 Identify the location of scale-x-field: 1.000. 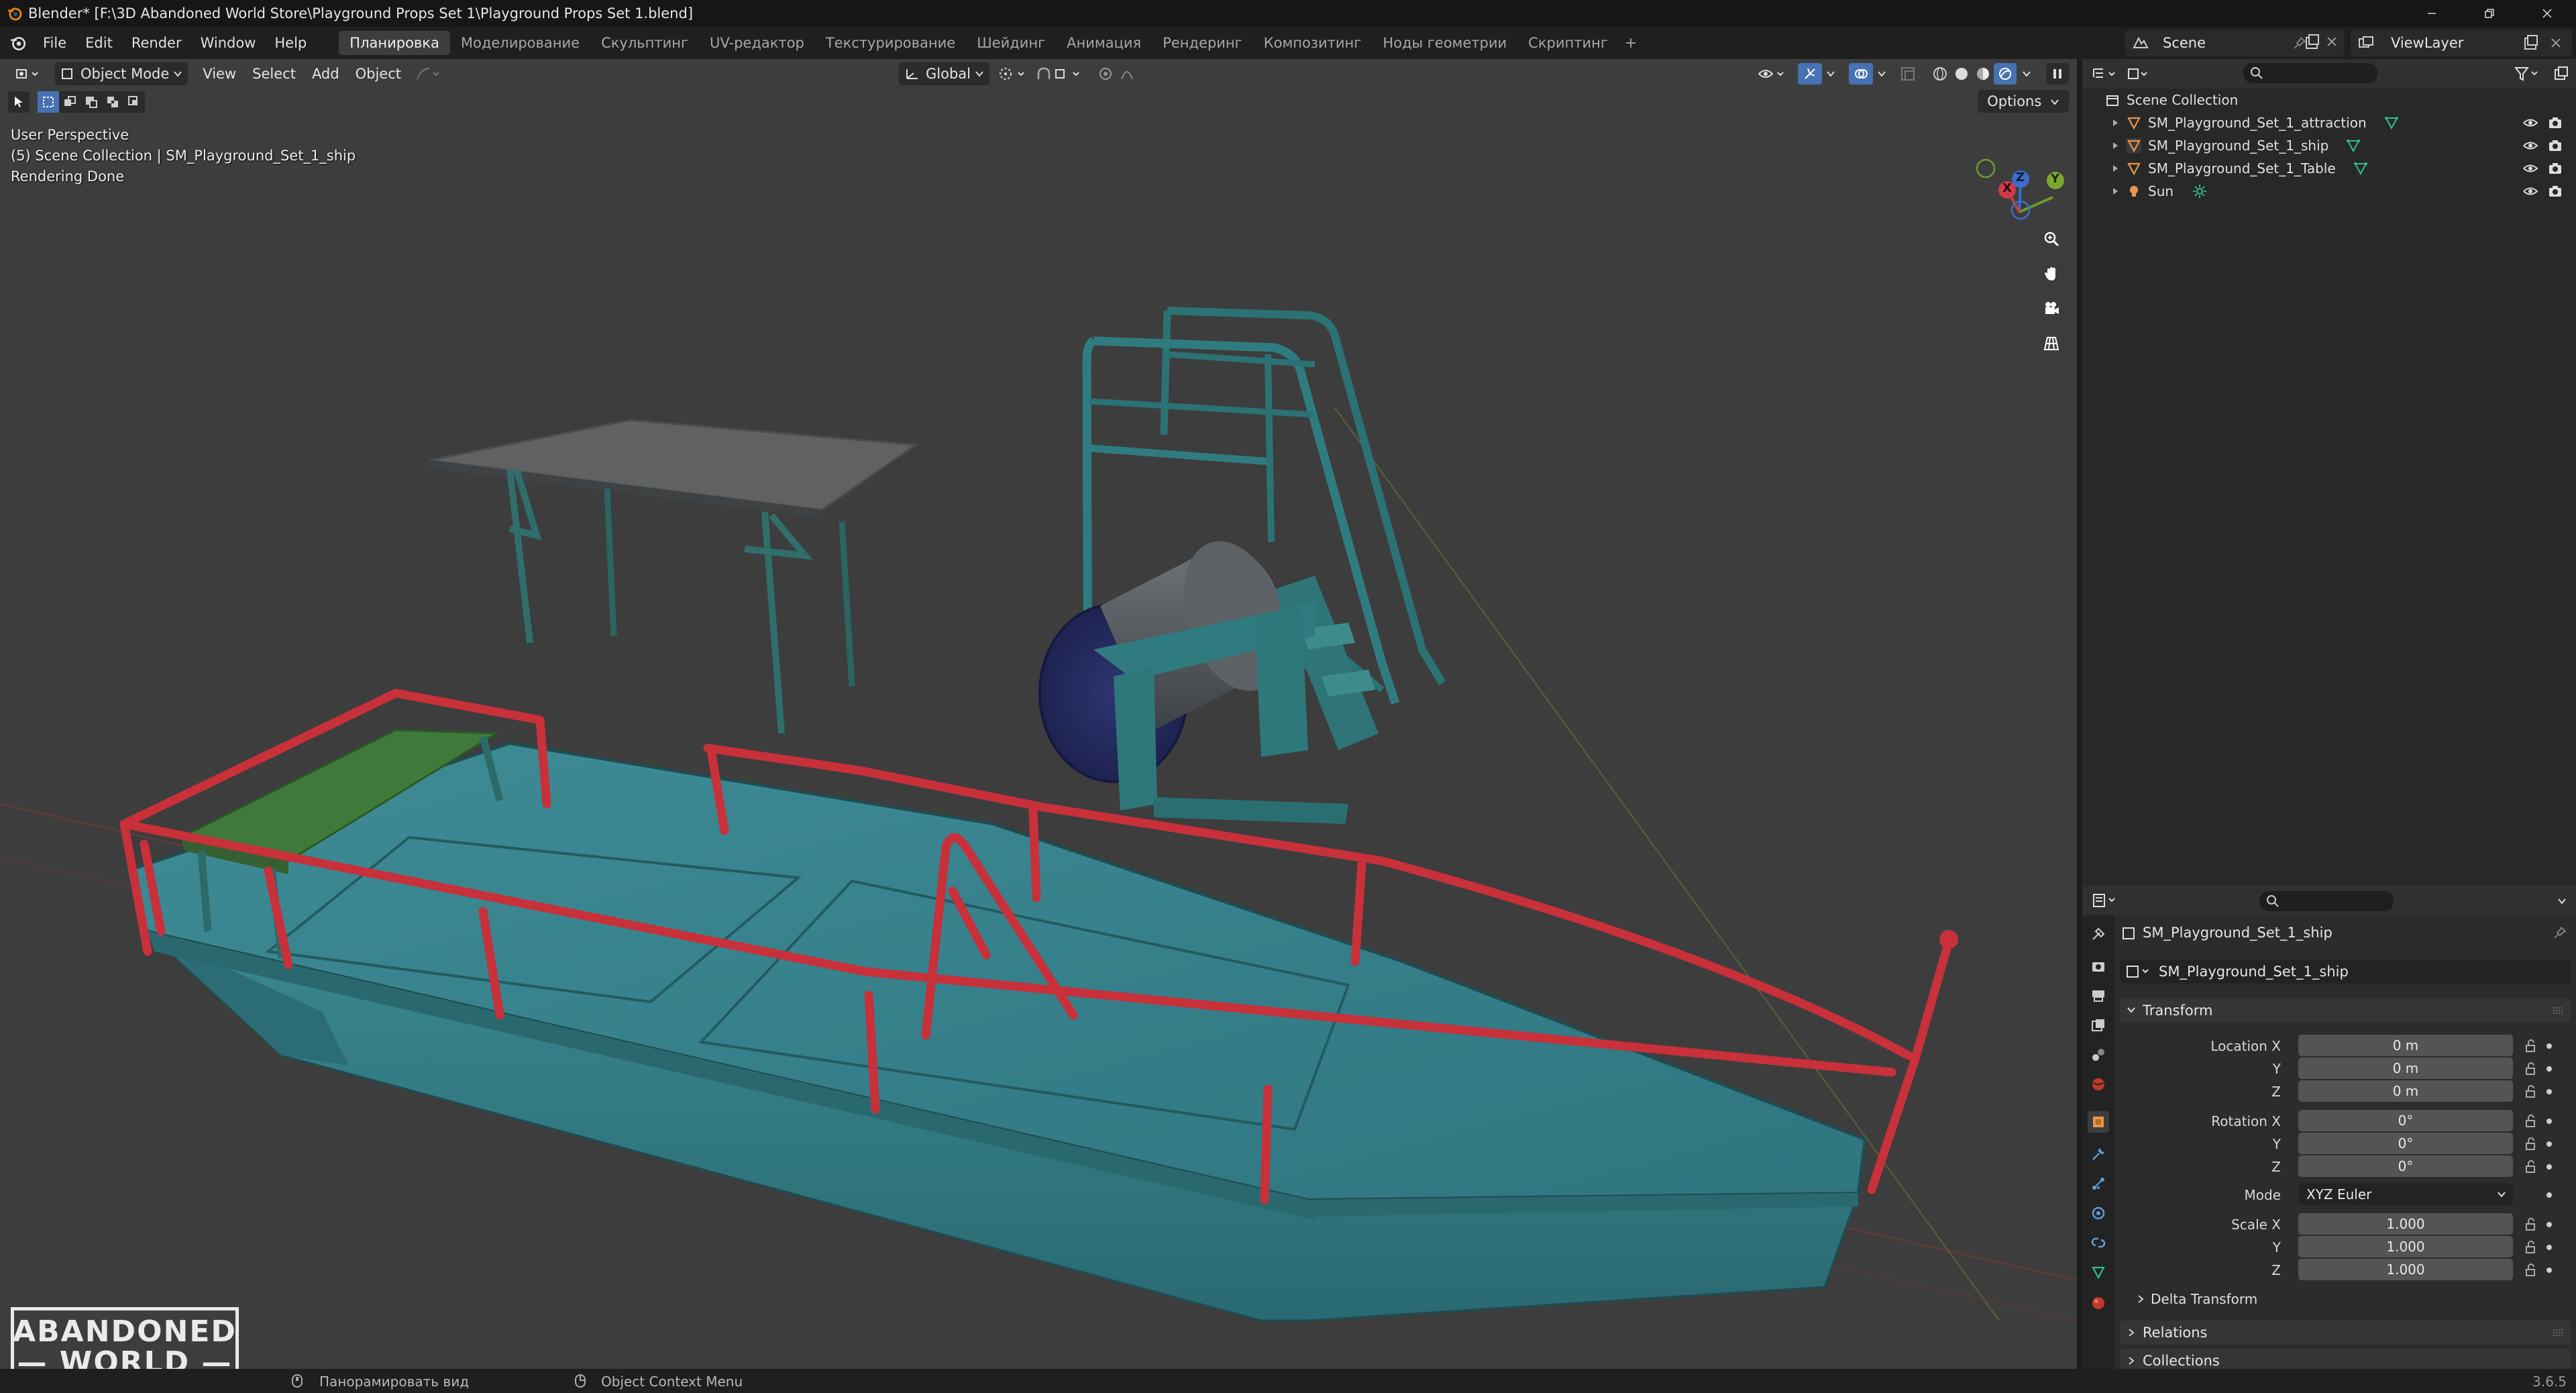
(2405, 1224).